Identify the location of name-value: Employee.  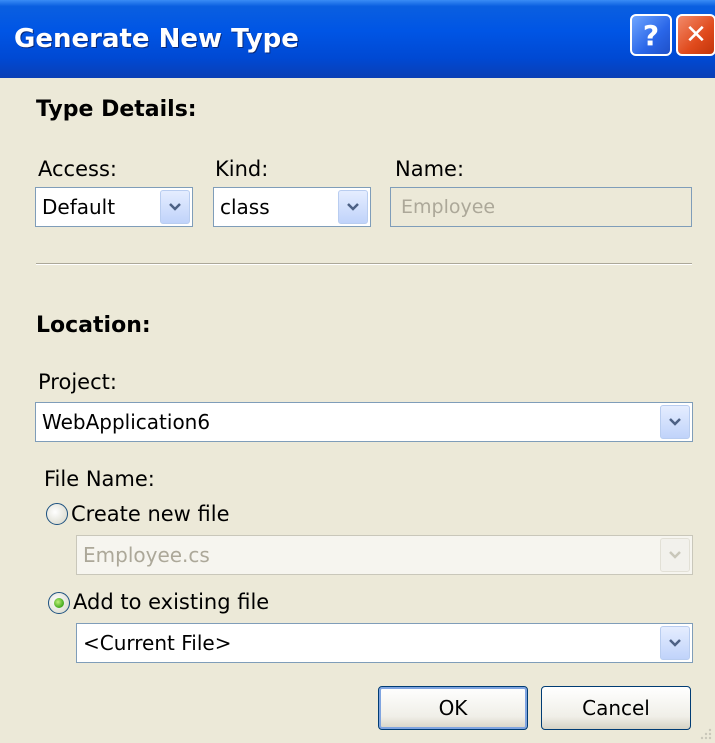
(448, 207).